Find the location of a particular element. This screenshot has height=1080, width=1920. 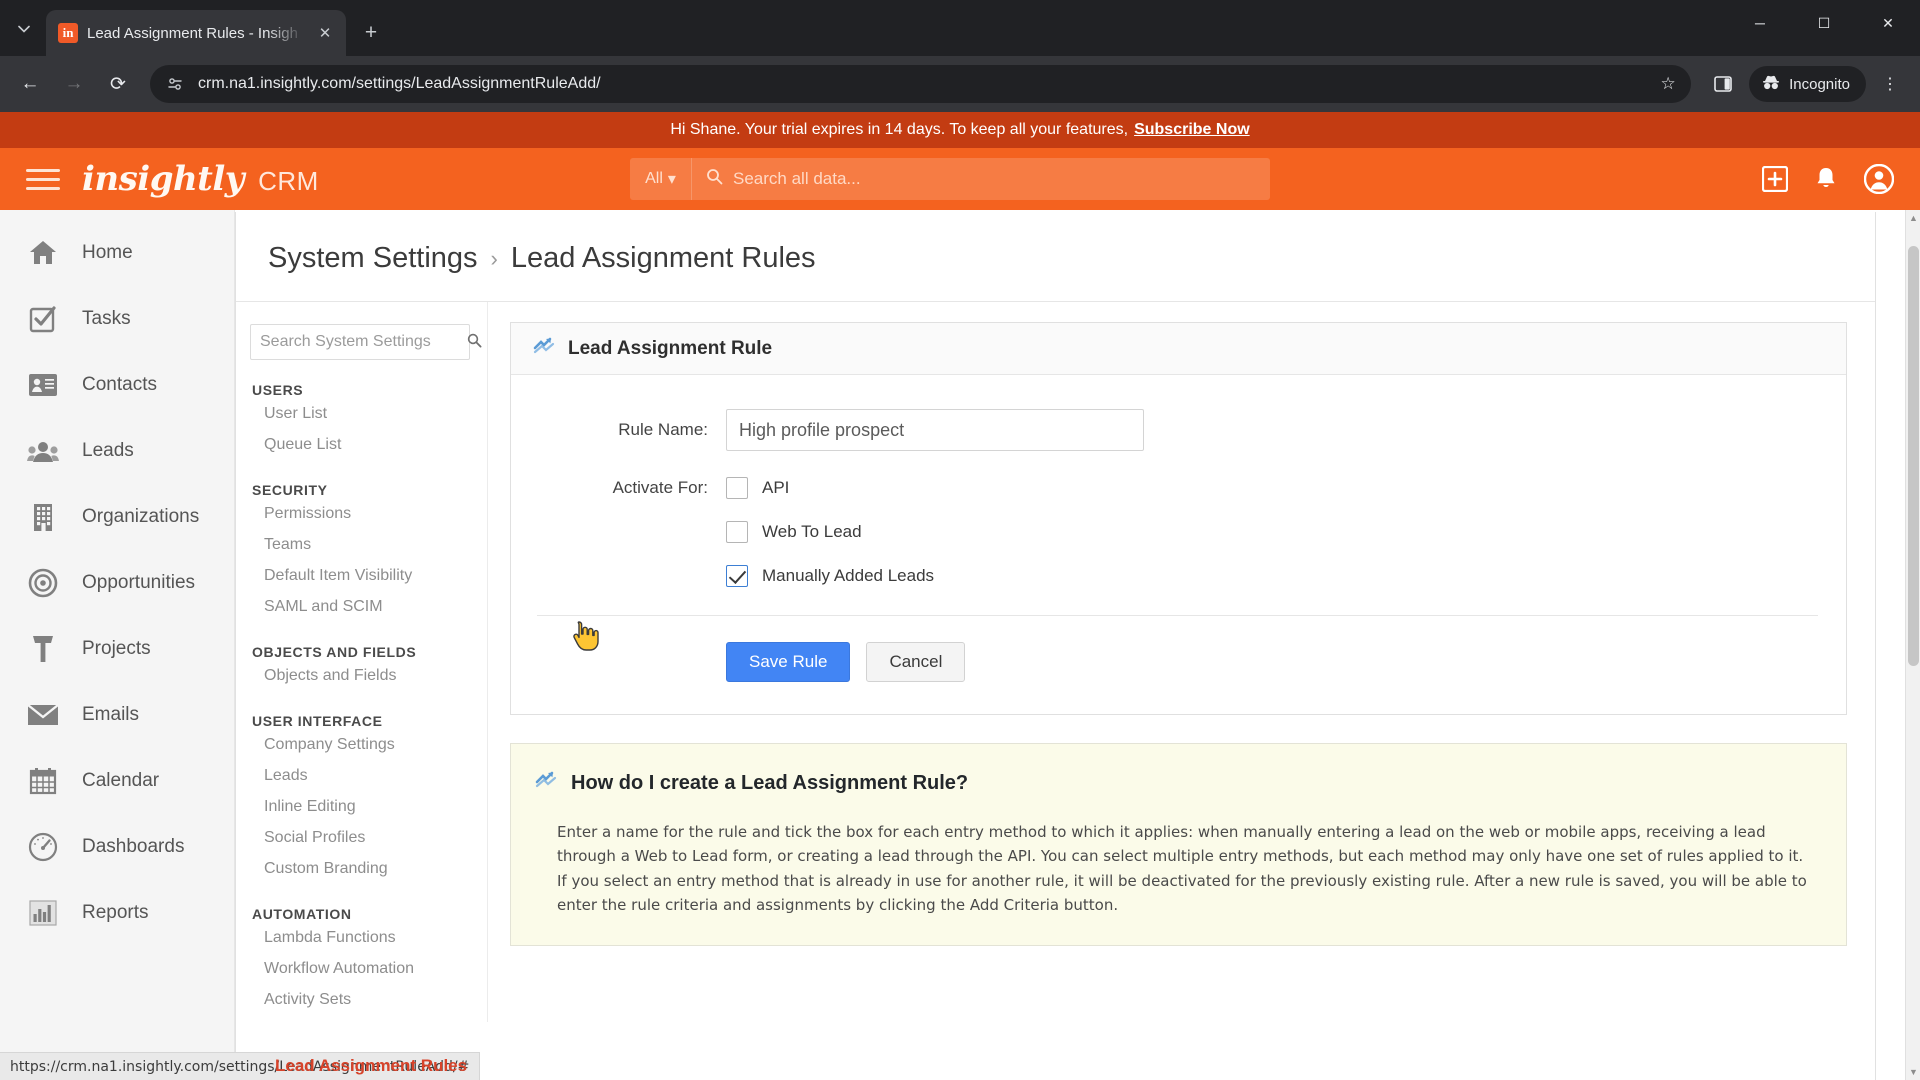

settings-group-heading: SECURITY is located at coordinates (290, 490).